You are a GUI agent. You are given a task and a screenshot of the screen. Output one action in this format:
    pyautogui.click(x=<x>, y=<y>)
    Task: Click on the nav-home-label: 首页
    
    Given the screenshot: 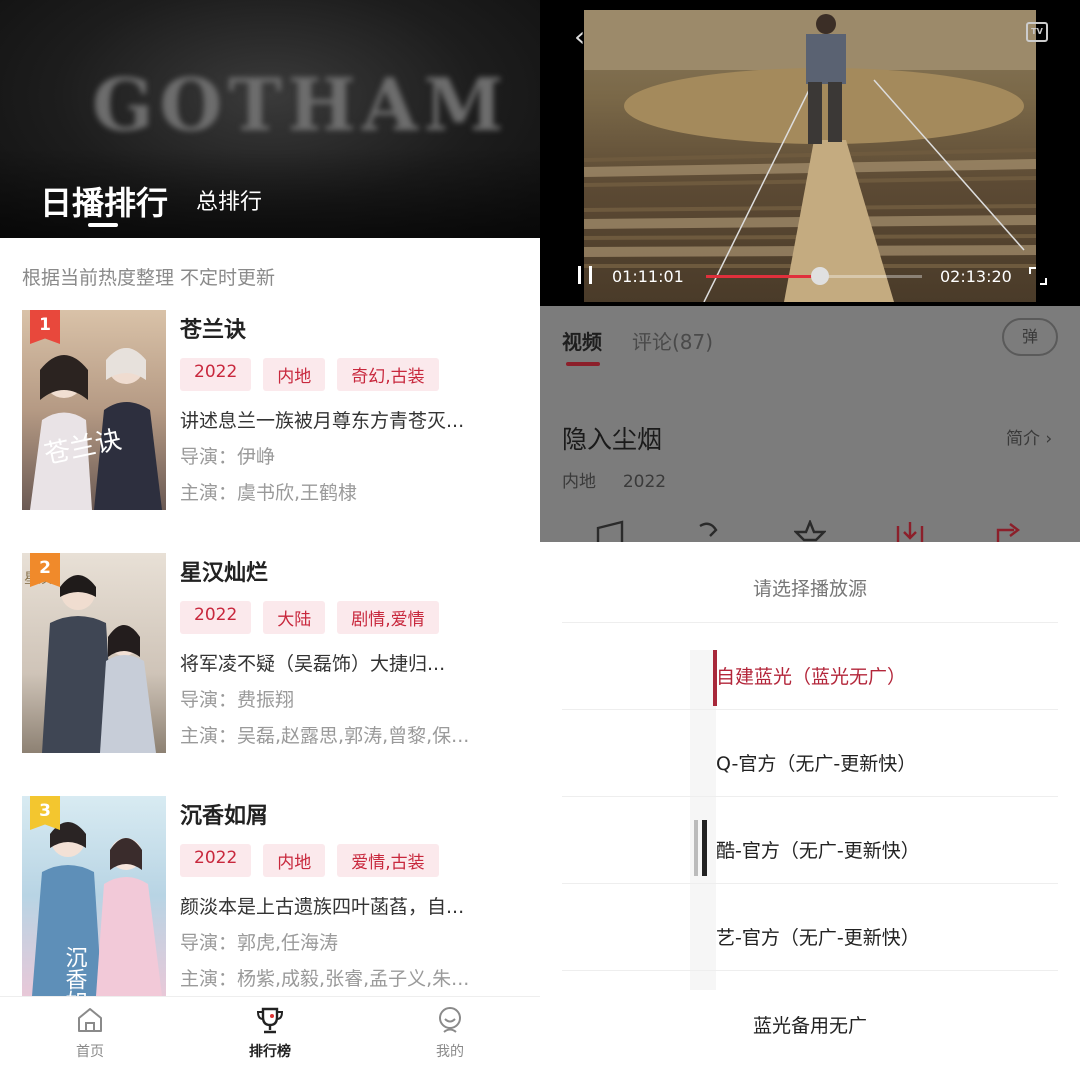 What is the action you would take?
    pyautogui.click(x=90, y=1052)
    